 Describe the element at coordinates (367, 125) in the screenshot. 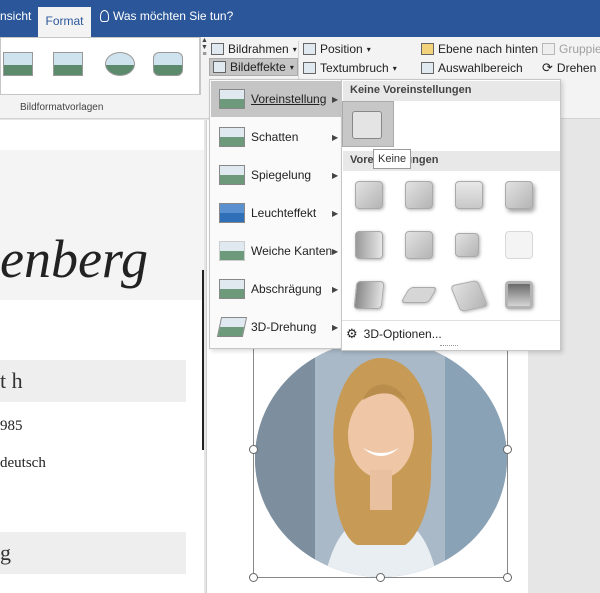

I see `preset-none-icon` at that location.